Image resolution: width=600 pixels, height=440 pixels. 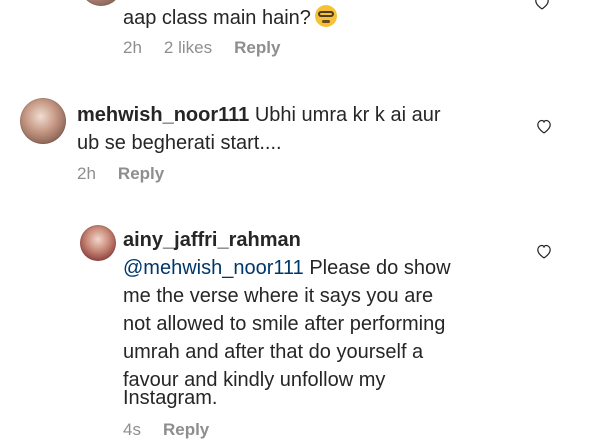 I want to click on comment-text-cont: not allowed to smile after performing, so click(x=284, y=324).